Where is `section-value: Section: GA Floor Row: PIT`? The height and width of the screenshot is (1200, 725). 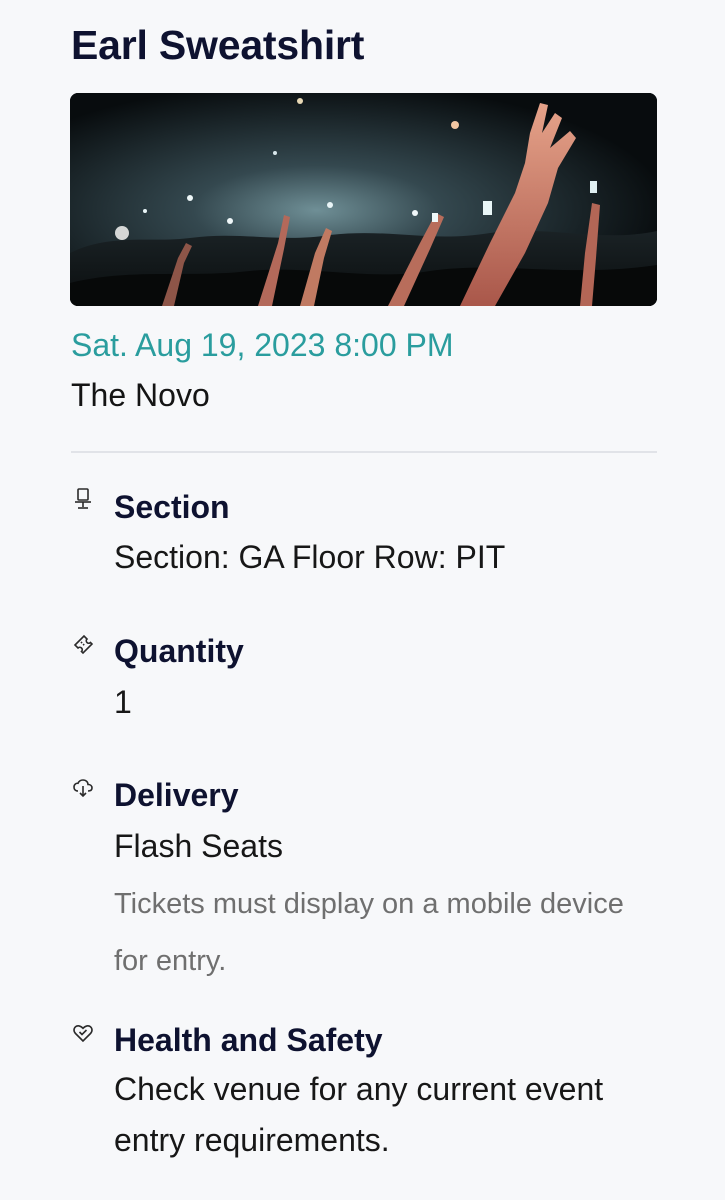 section-value: Section: GA Floor Row: PIT is located at coordinates (310, 557).